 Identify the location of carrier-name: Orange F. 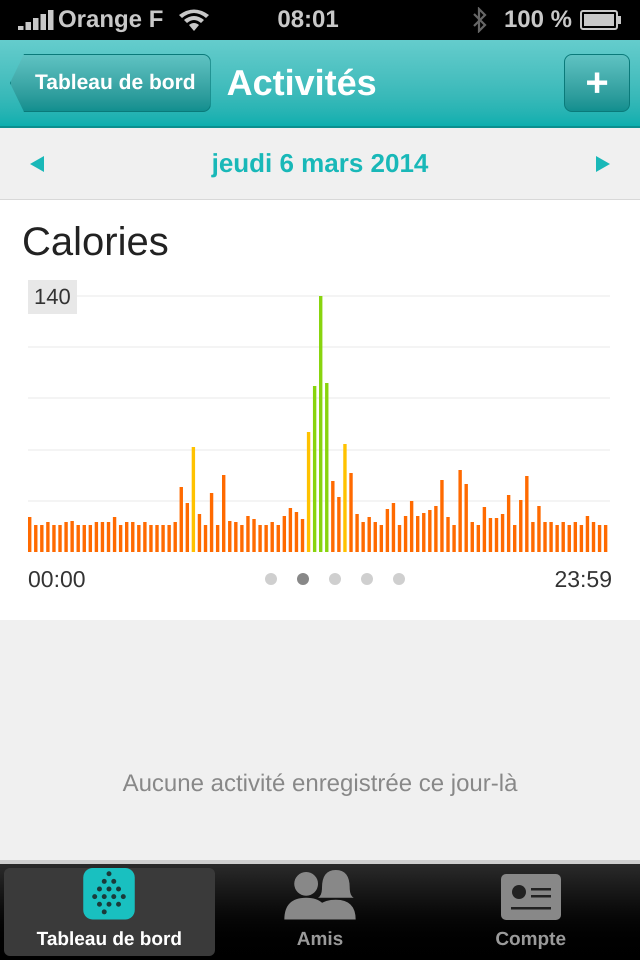
(111, 20).